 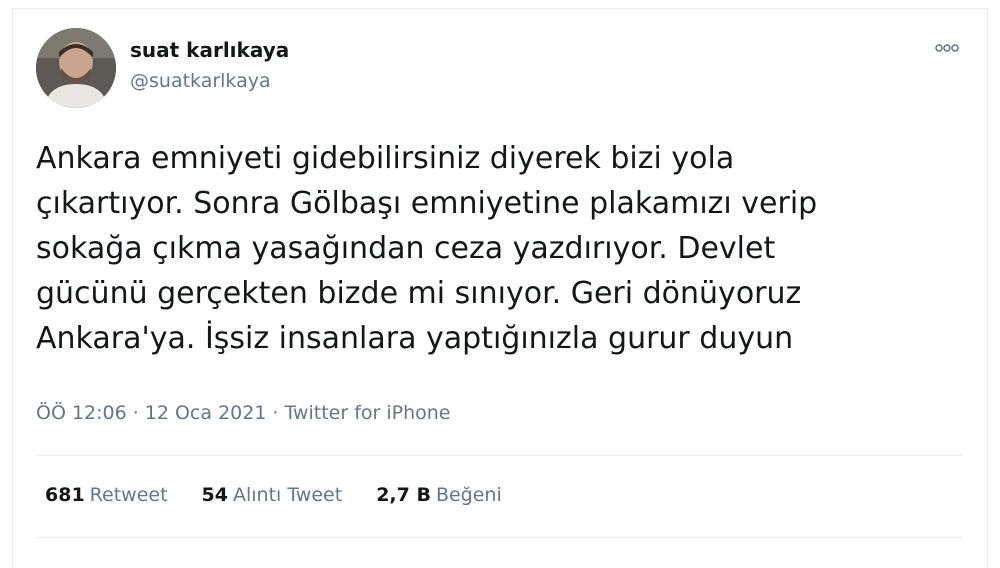 What do you see at coordinates (209, 50) in the screenshot?
I see `display-name: suat karlıkaya` at bounding box center [209, 50].